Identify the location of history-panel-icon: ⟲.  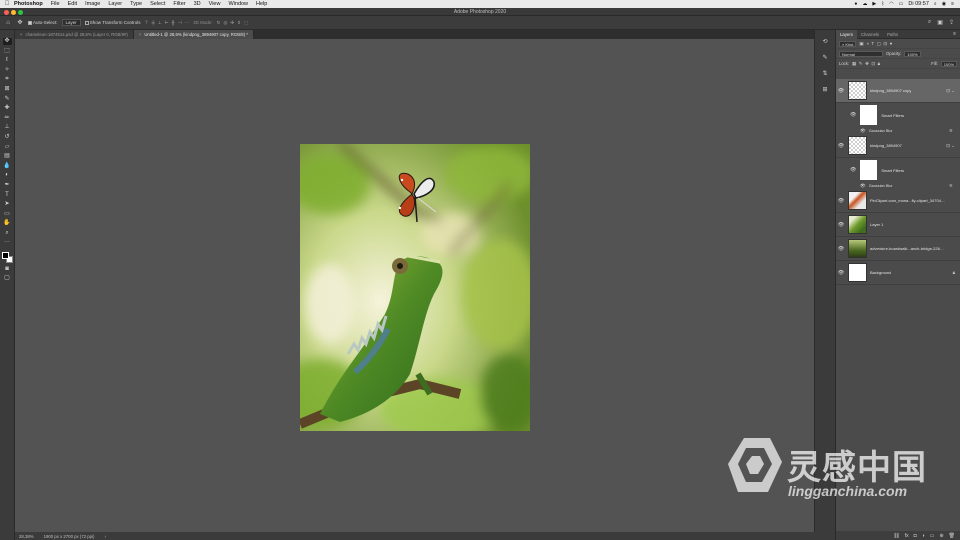
(825, 42).